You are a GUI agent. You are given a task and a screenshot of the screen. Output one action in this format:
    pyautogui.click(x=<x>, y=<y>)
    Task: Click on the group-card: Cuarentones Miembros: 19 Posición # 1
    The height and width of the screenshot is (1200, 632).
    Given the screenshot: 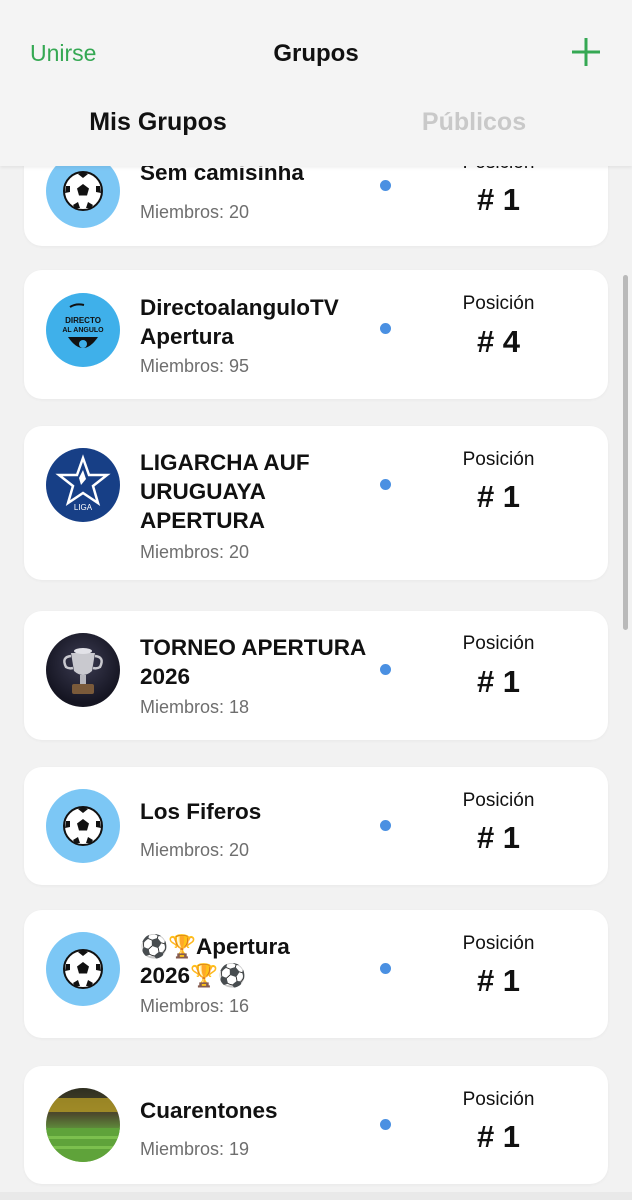 What is the action you would take?
    pyautogui.click(x=316, y=1125)
    